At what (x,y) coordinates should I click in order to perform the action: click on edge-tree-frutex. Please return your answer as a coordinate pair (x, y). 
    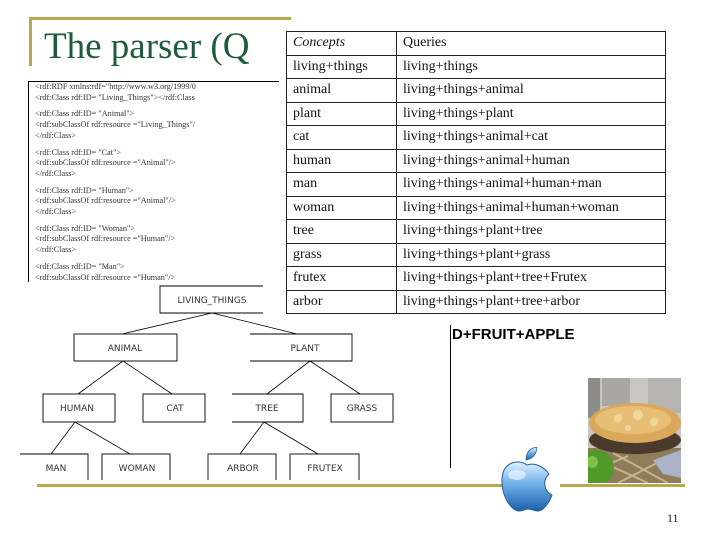
    Looking at the image, I should click on (291, 438).